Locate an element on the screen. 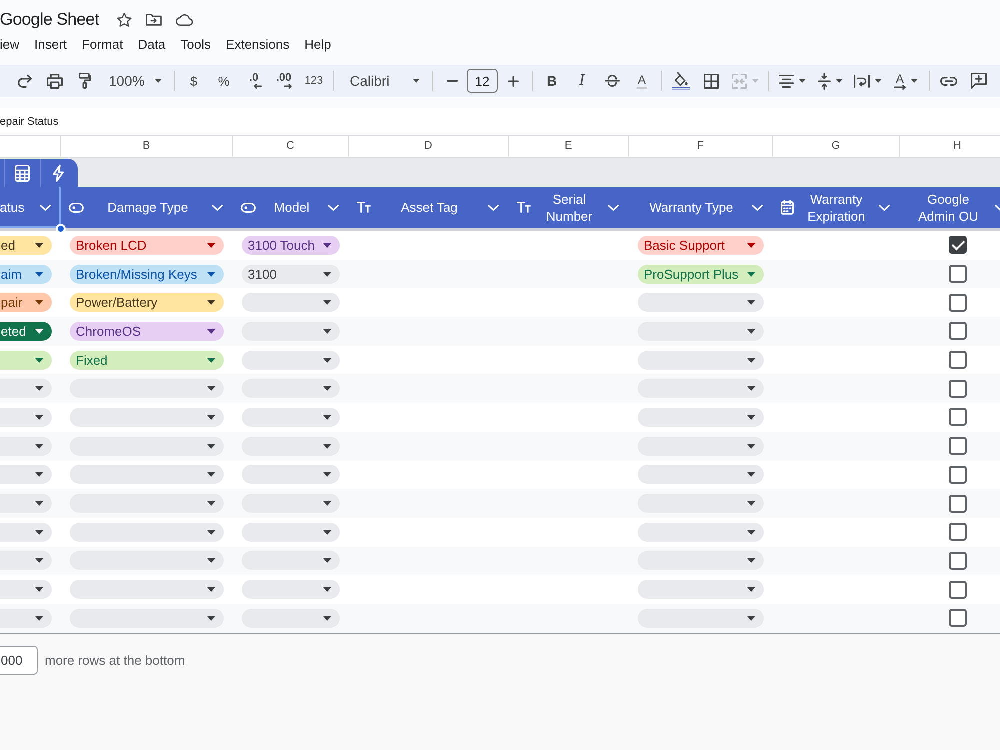 This screenshot has width=1000, height=750. decrease-decimal-button: .0 is located at coordinates (254, 81).